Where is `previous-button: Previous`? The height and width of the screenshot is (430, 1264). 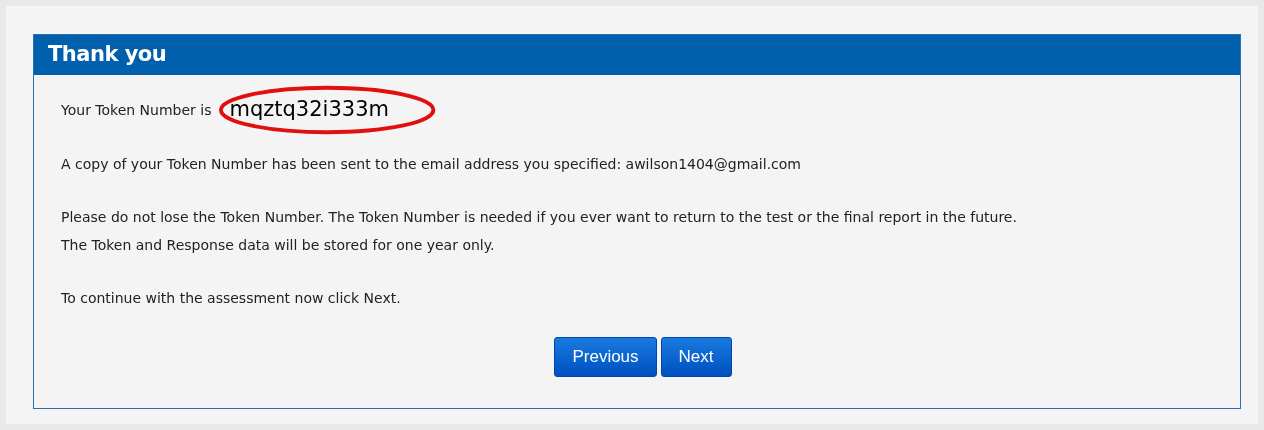
previous-button: Previous is located at coordinates (605, 357).